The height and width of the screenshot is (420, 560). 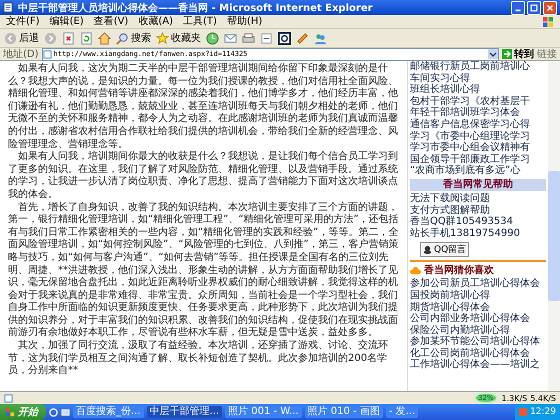 What do you see at coordinates (196, 7) in the screenshot?
I see `window-title: 中层干部管理人员培训心得体会——香当网 - Microsoft Internet Explorer` at bounding box center [196, 7].